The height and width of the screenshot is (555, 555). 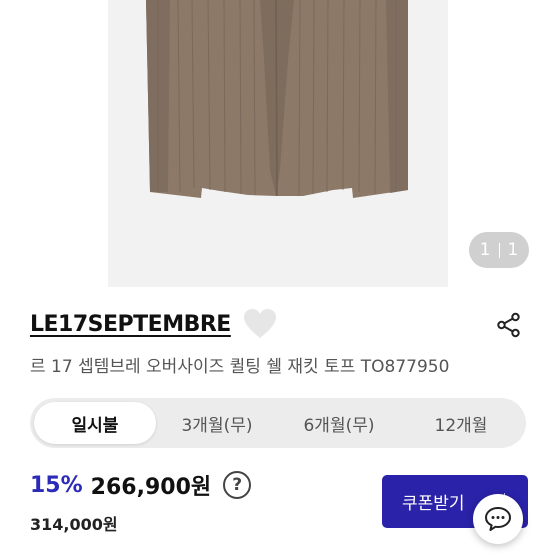 I want to click on installment-tabs: 일시불 3개월(무) 6개월(무) 12개월, so click(x=278, y=423).